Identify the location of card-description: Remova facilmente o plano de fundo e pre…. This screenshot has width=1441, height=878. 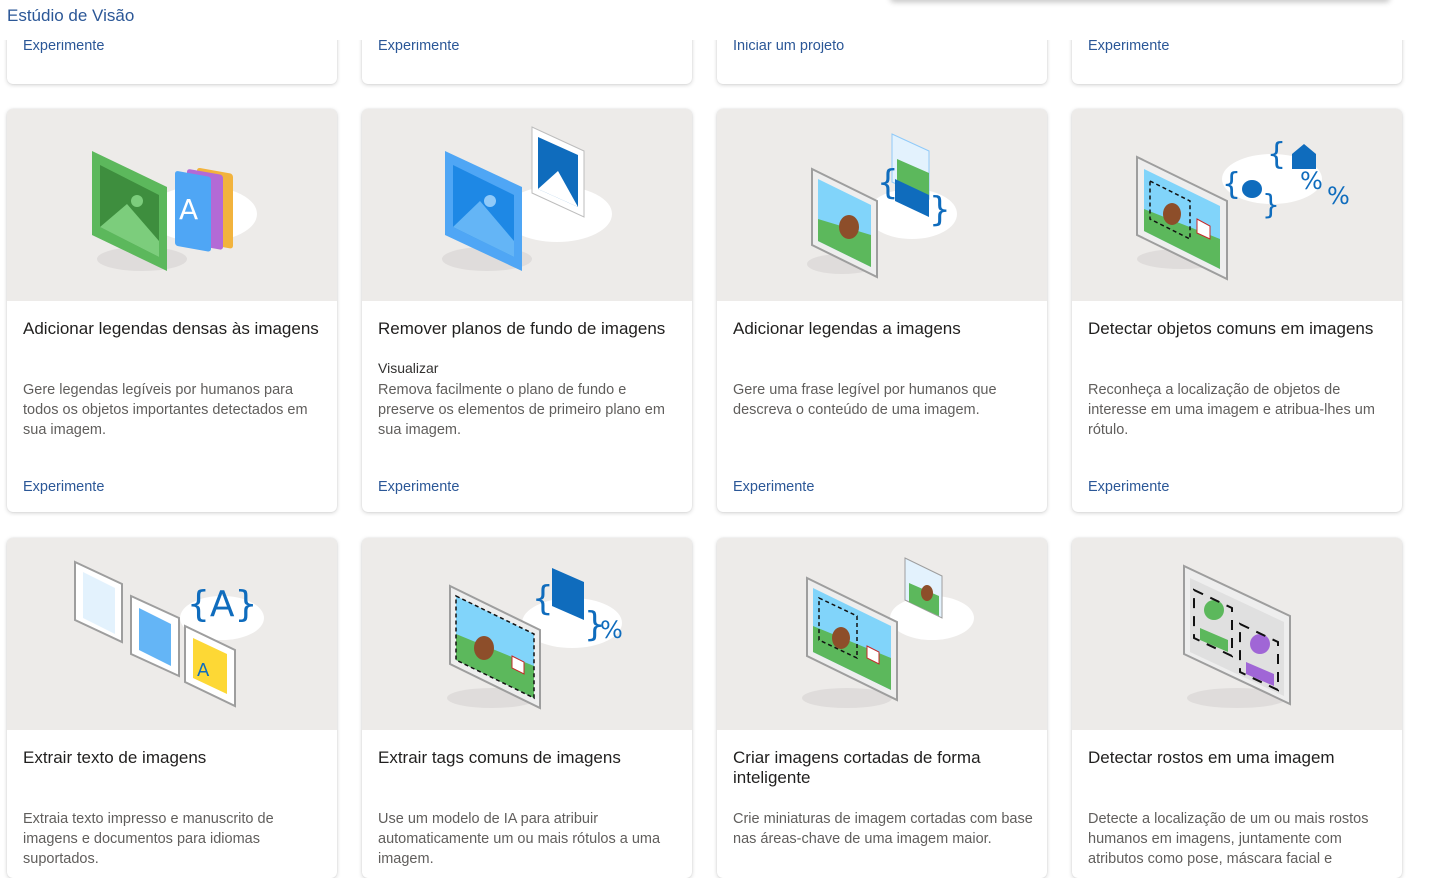
(521, 410).